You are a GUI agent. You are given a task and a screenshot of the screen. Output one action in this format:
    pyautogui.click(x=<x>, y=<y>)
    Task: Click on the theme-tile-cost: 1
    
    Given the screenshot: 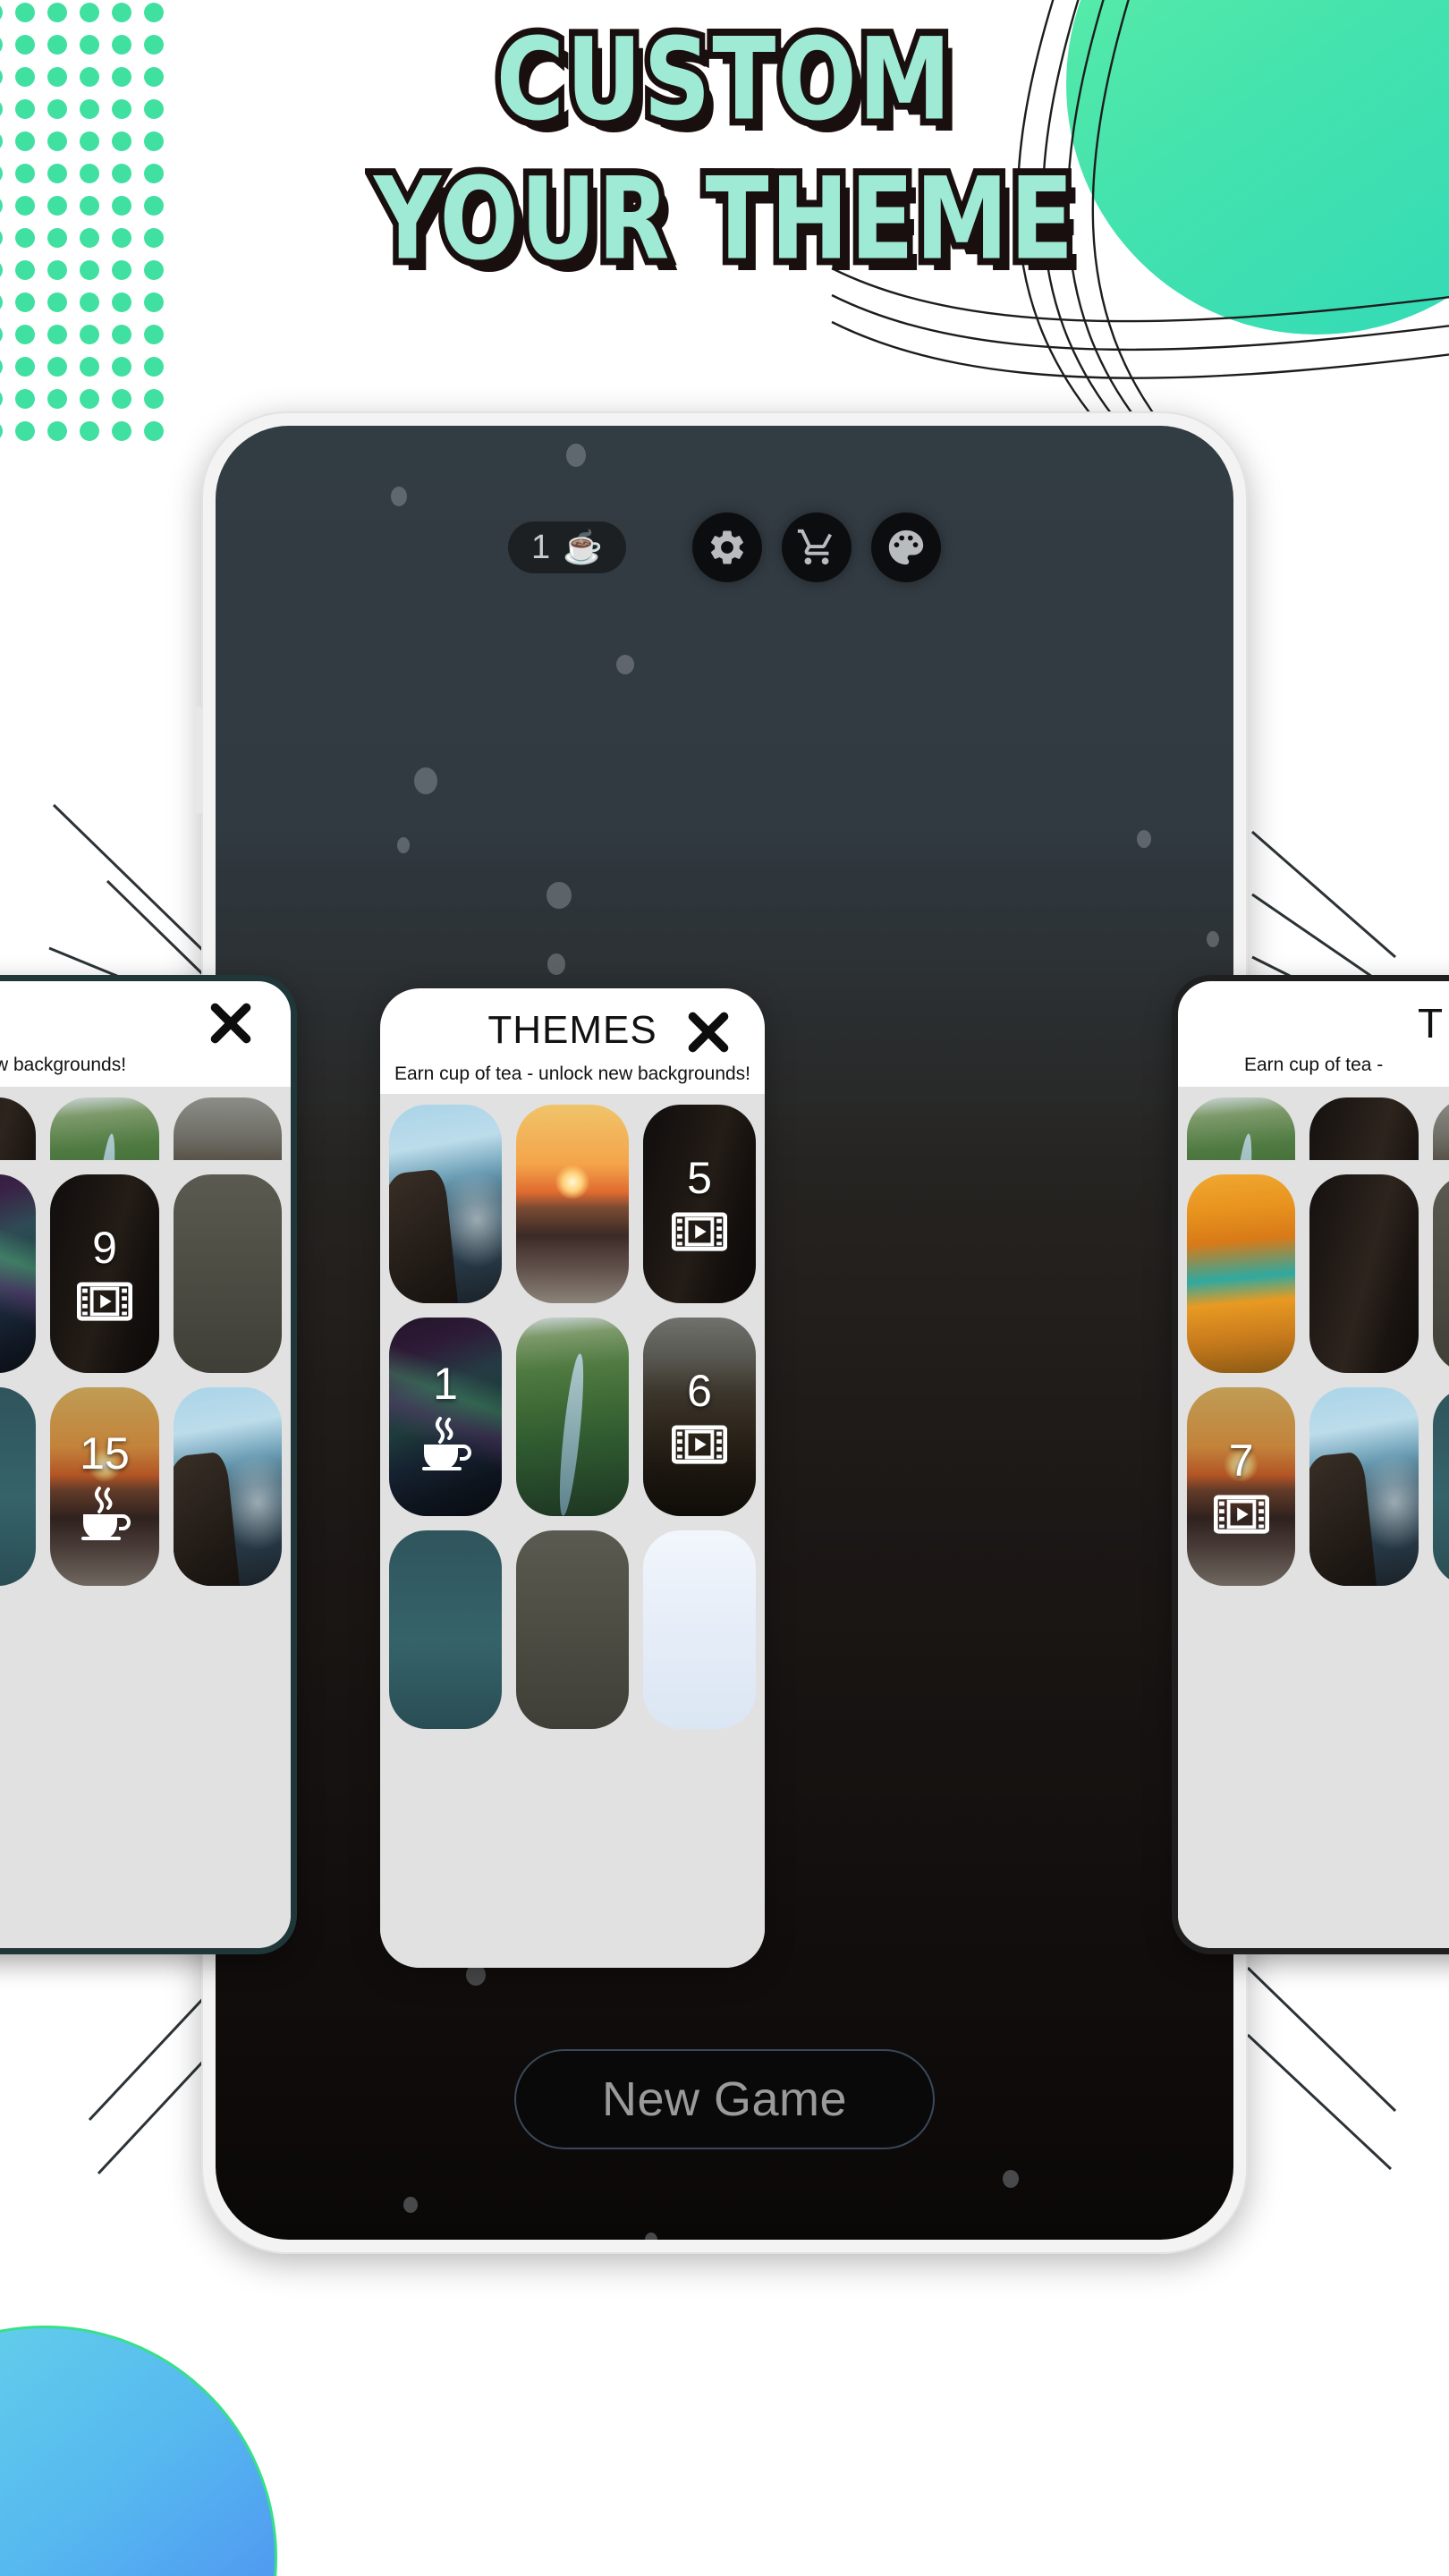 What is the action you would take?
    pyautogui.click(x=445, y=1384)
    